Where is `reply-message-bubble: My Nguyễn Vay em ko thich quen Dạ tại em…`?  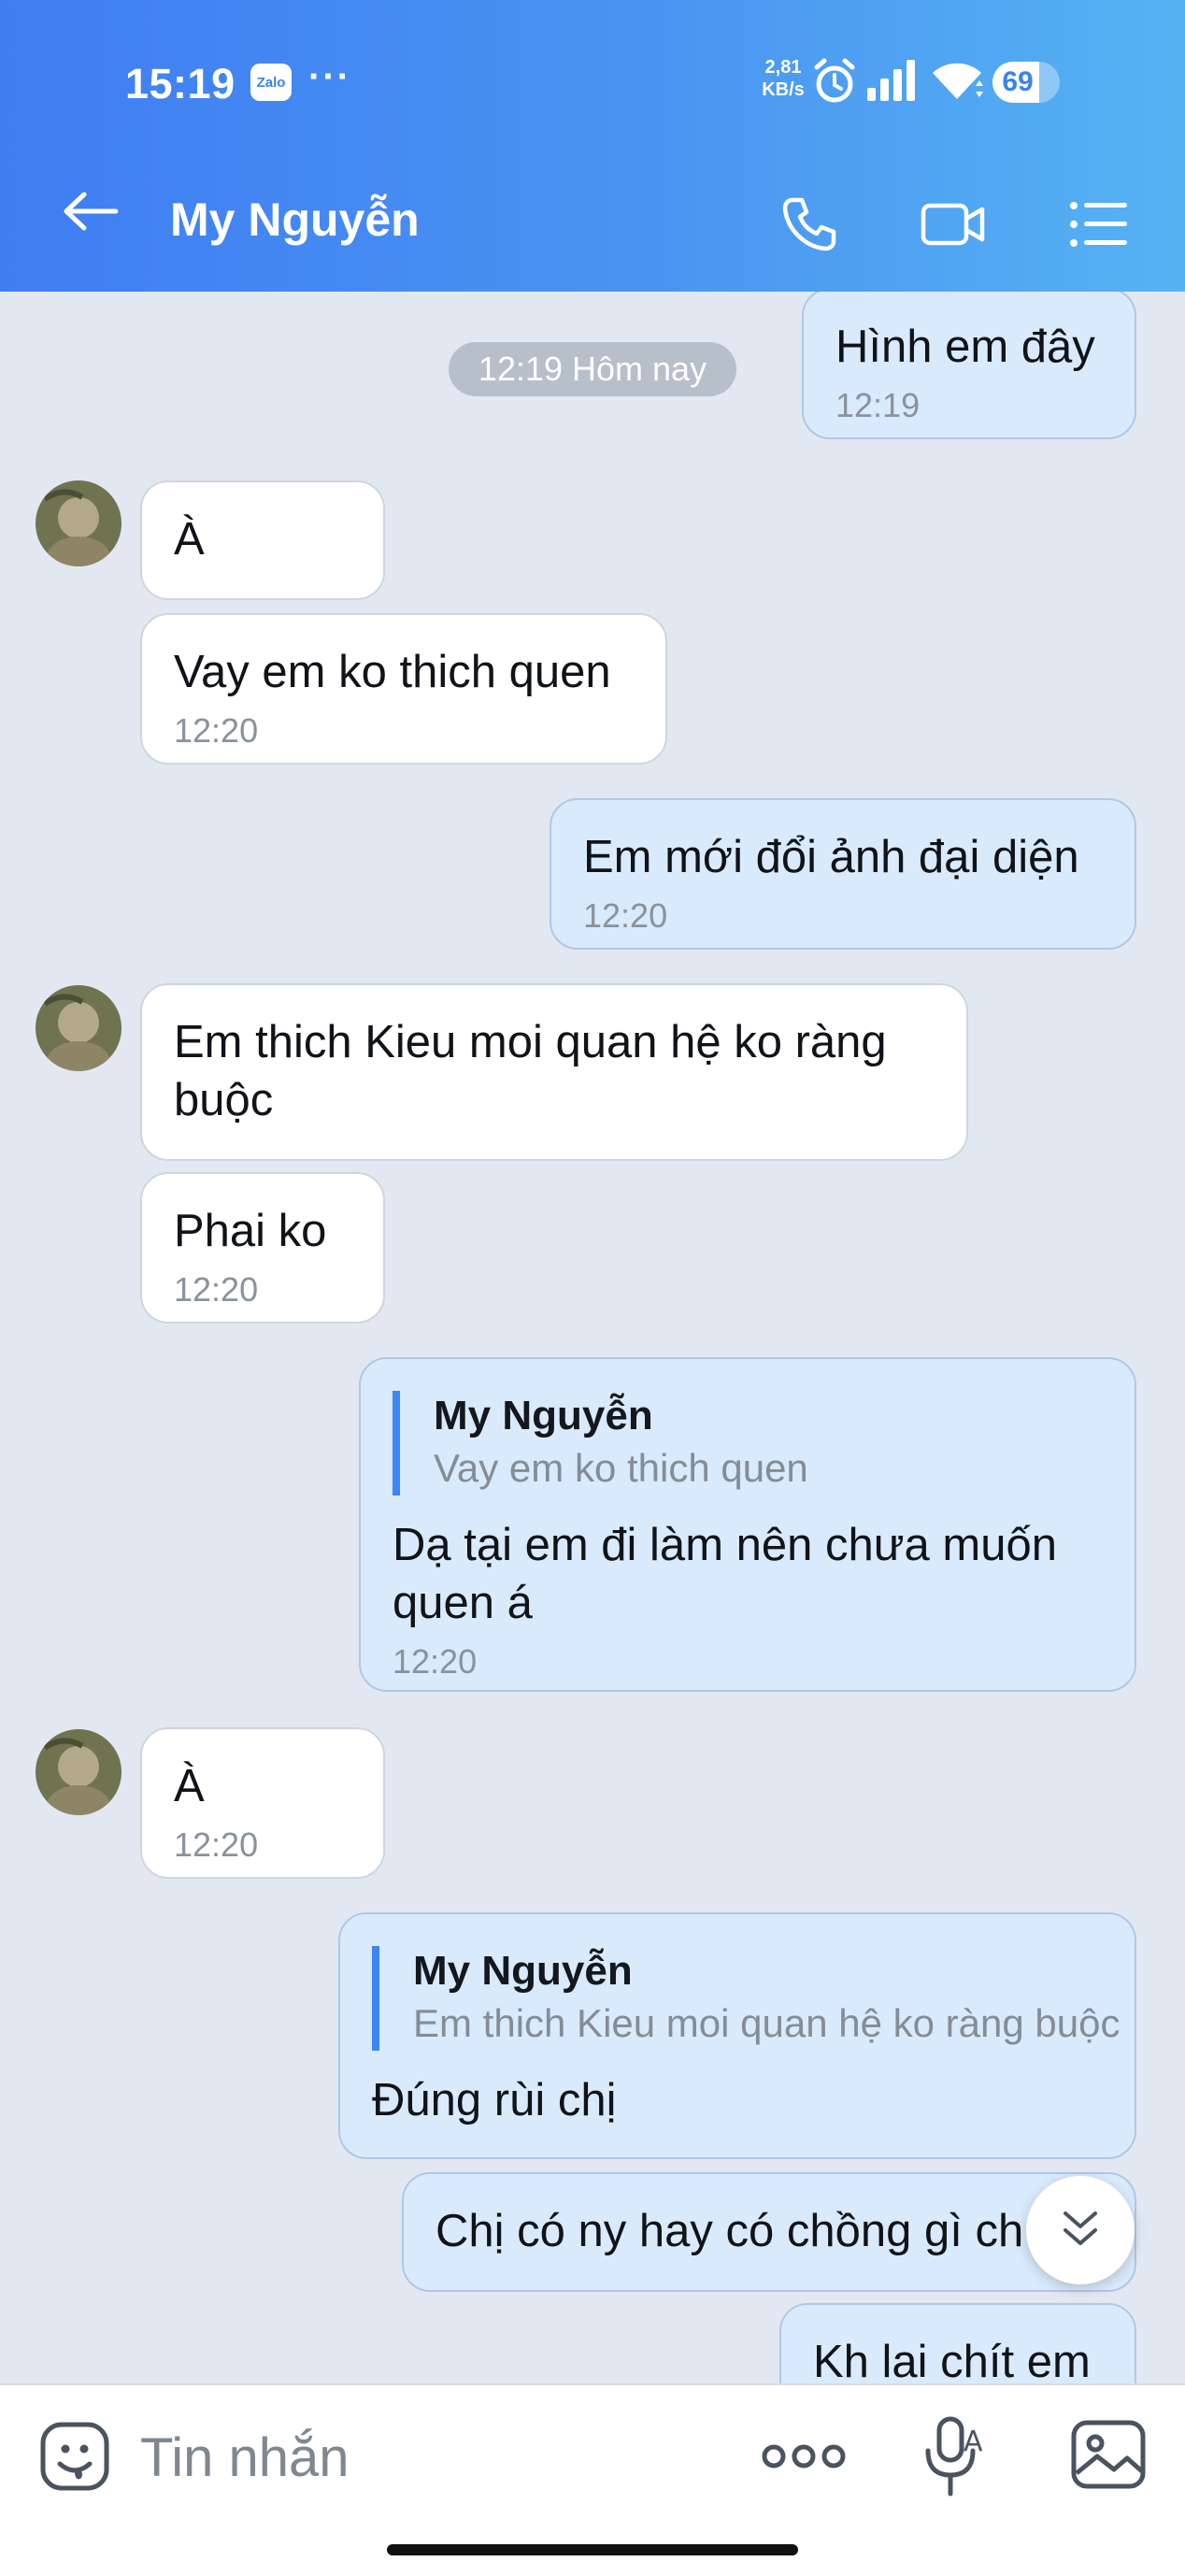 reply-message-bubble: My Nguyễn Vay em ko thich quen Dạ tại em… is located at coordinates (747, 1524).